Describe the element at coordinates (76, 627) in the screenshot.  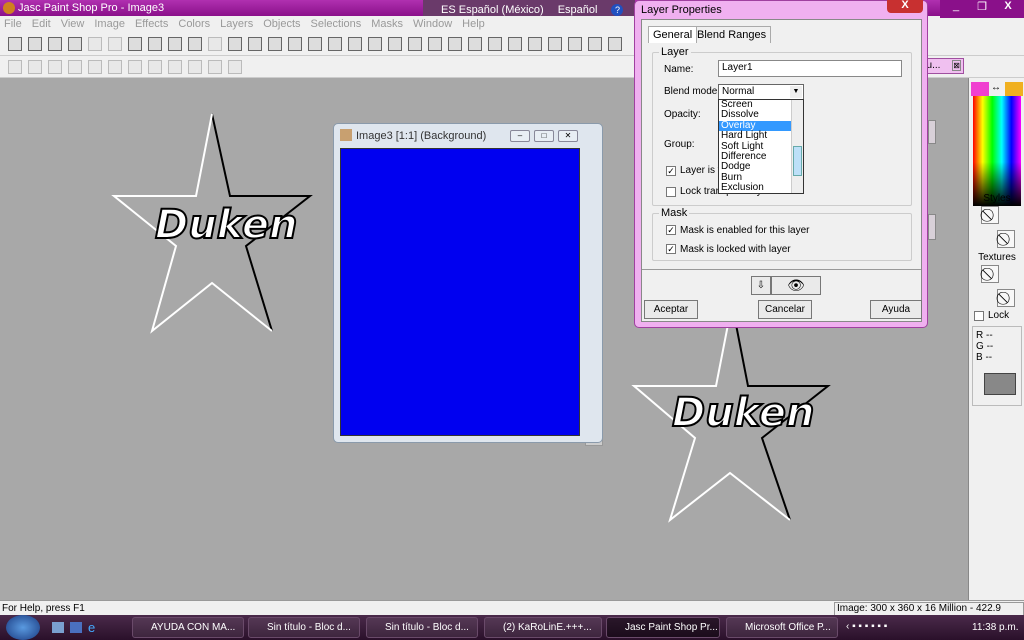
I see `switch-windows-icon` at that location.